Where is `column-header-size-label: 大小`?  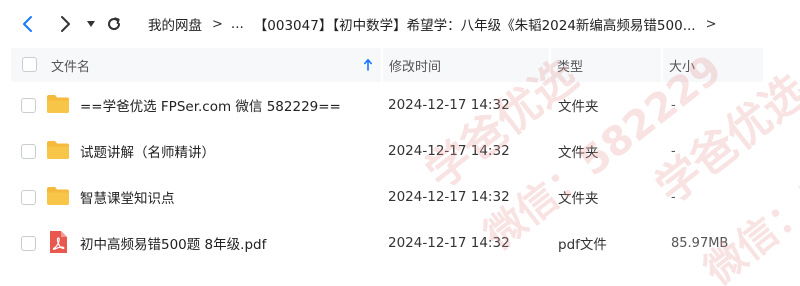 column-header-size-label: 大小 is located at coordinates (682, 67).